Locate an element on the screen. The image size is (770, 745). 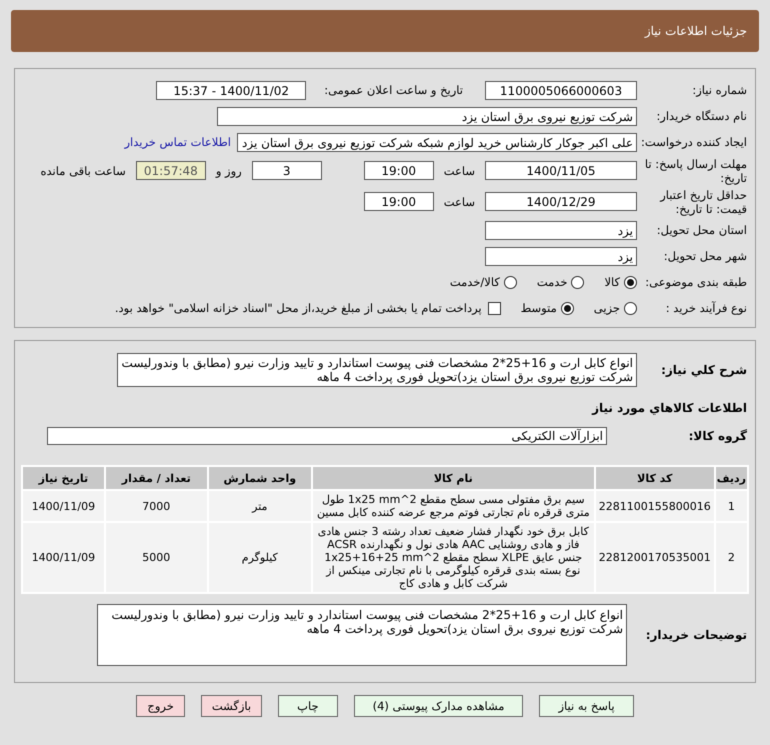
description-box: انواع کابل ارت و 16+25*2 مشخصات فنی پیوست استاندارد و تایید وزارت نیرو (مطابق با وندورلیست شرکت توزیع نیروی برق استان یزد)تحویل فوری پرداخت 4 ماهه is located at coordinates (377, 370).